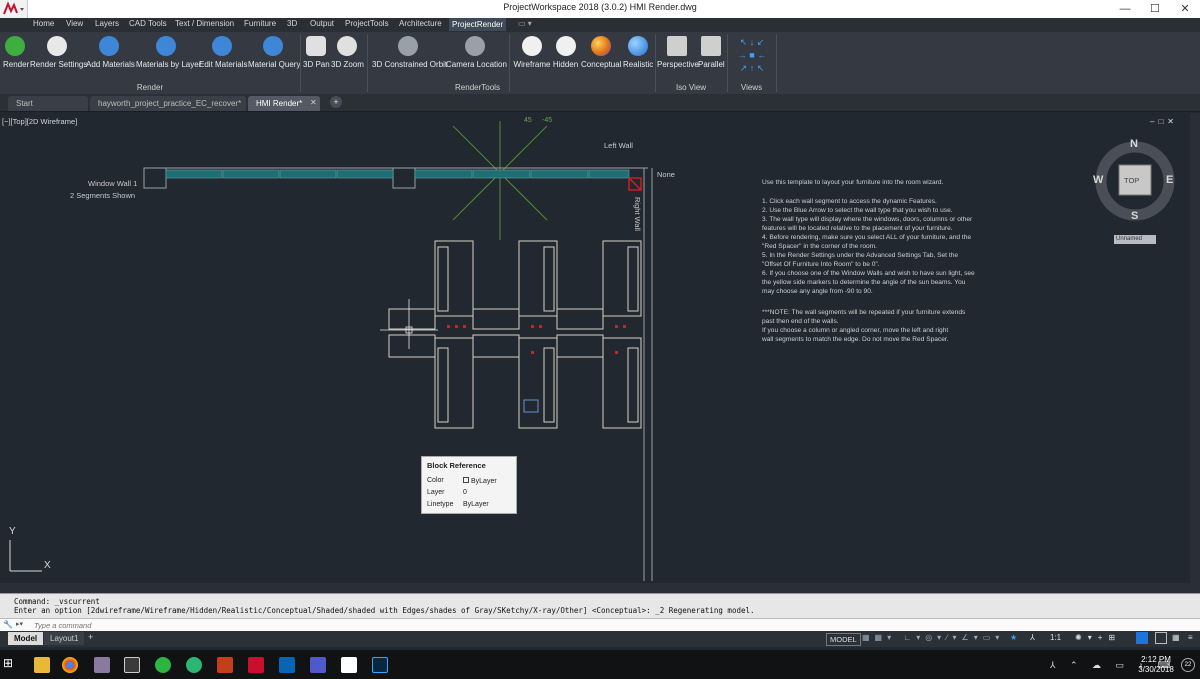 This screenshot has height=679, width=1200. I want to click on hidden-button: Hidden, so click(565, 52).